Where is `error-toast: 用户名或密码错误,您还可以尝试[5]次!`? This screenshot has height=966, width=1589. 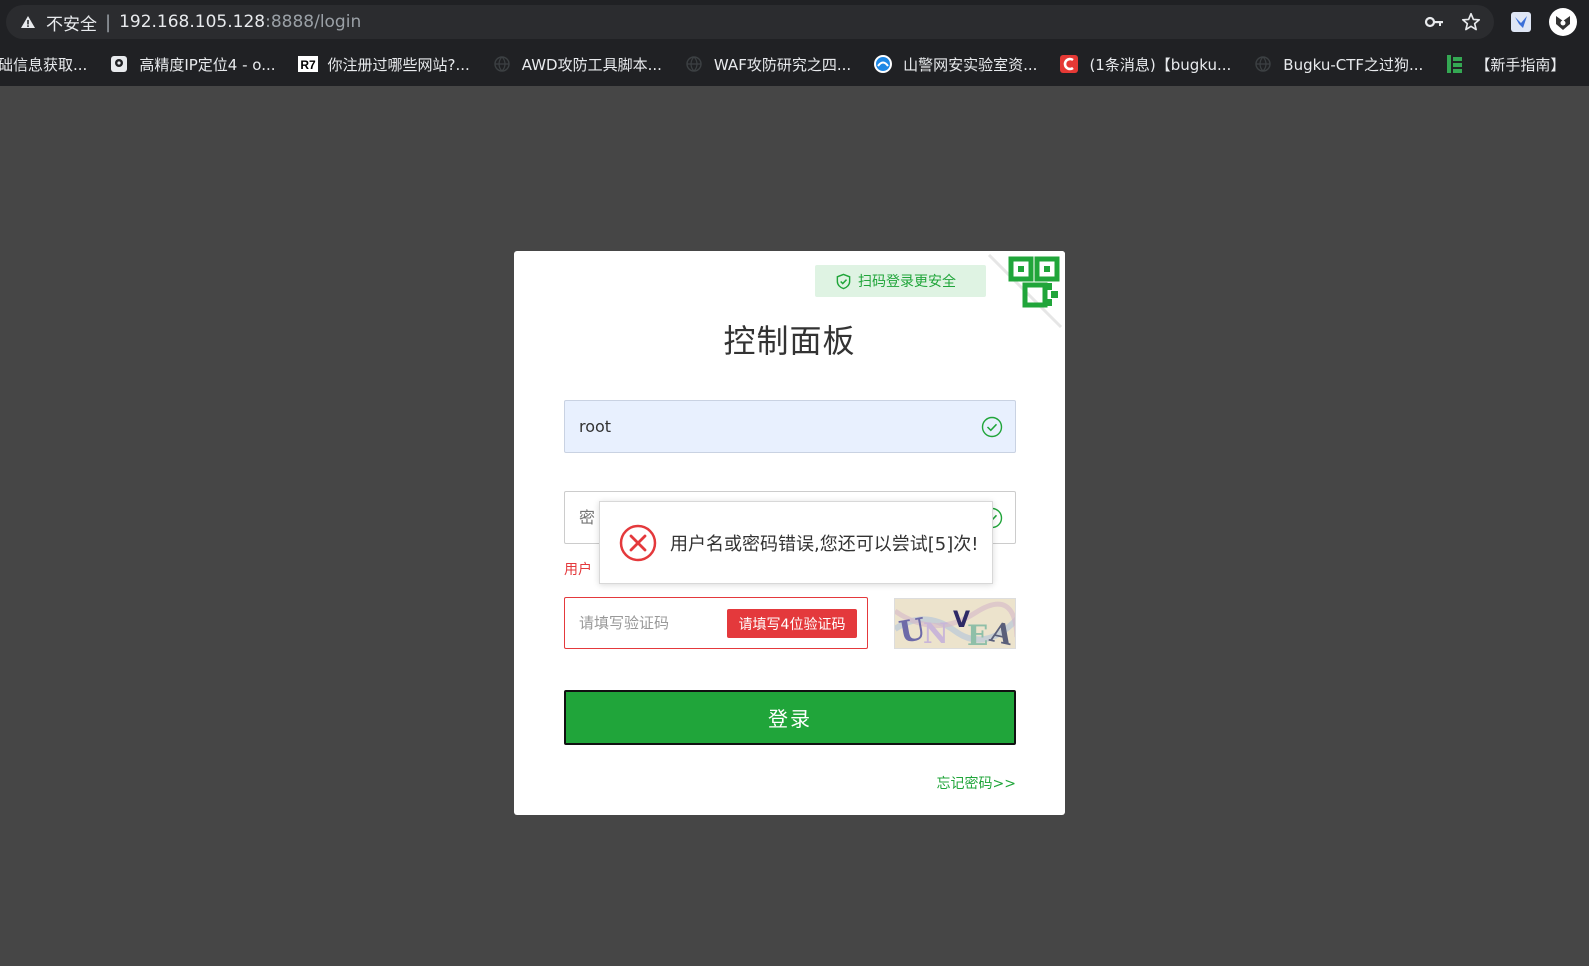 error-toast: 用户名或密码错误,您还可以尝试[5]次! is located at coordinates (796, 542).